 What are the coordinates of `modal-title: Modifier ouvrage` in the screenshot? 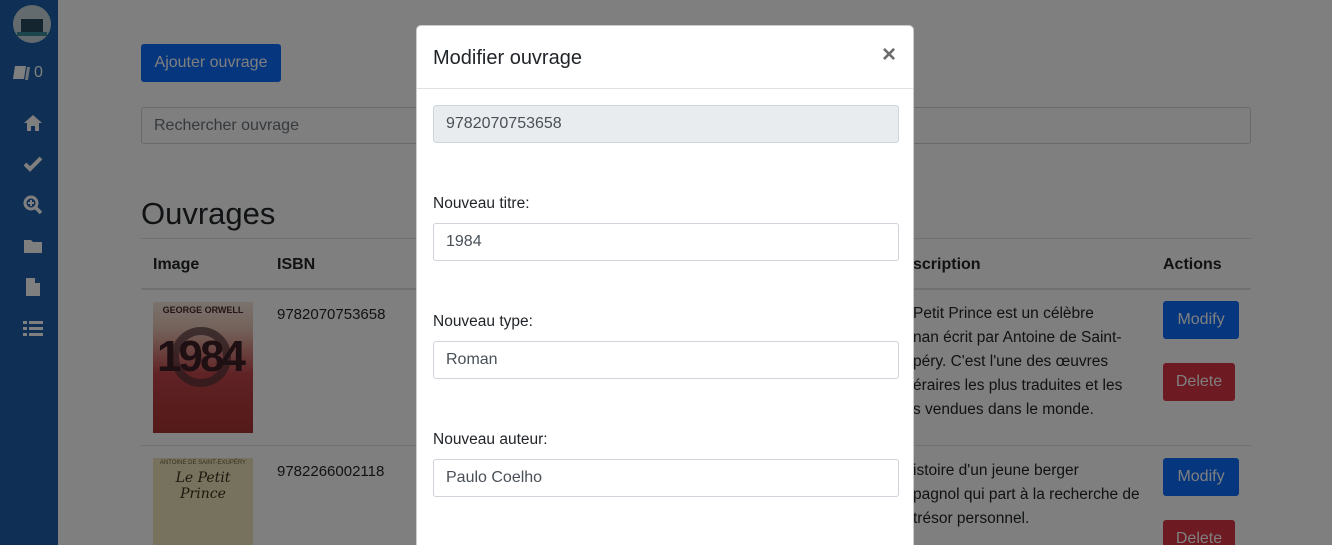 It's located at (507, 58).